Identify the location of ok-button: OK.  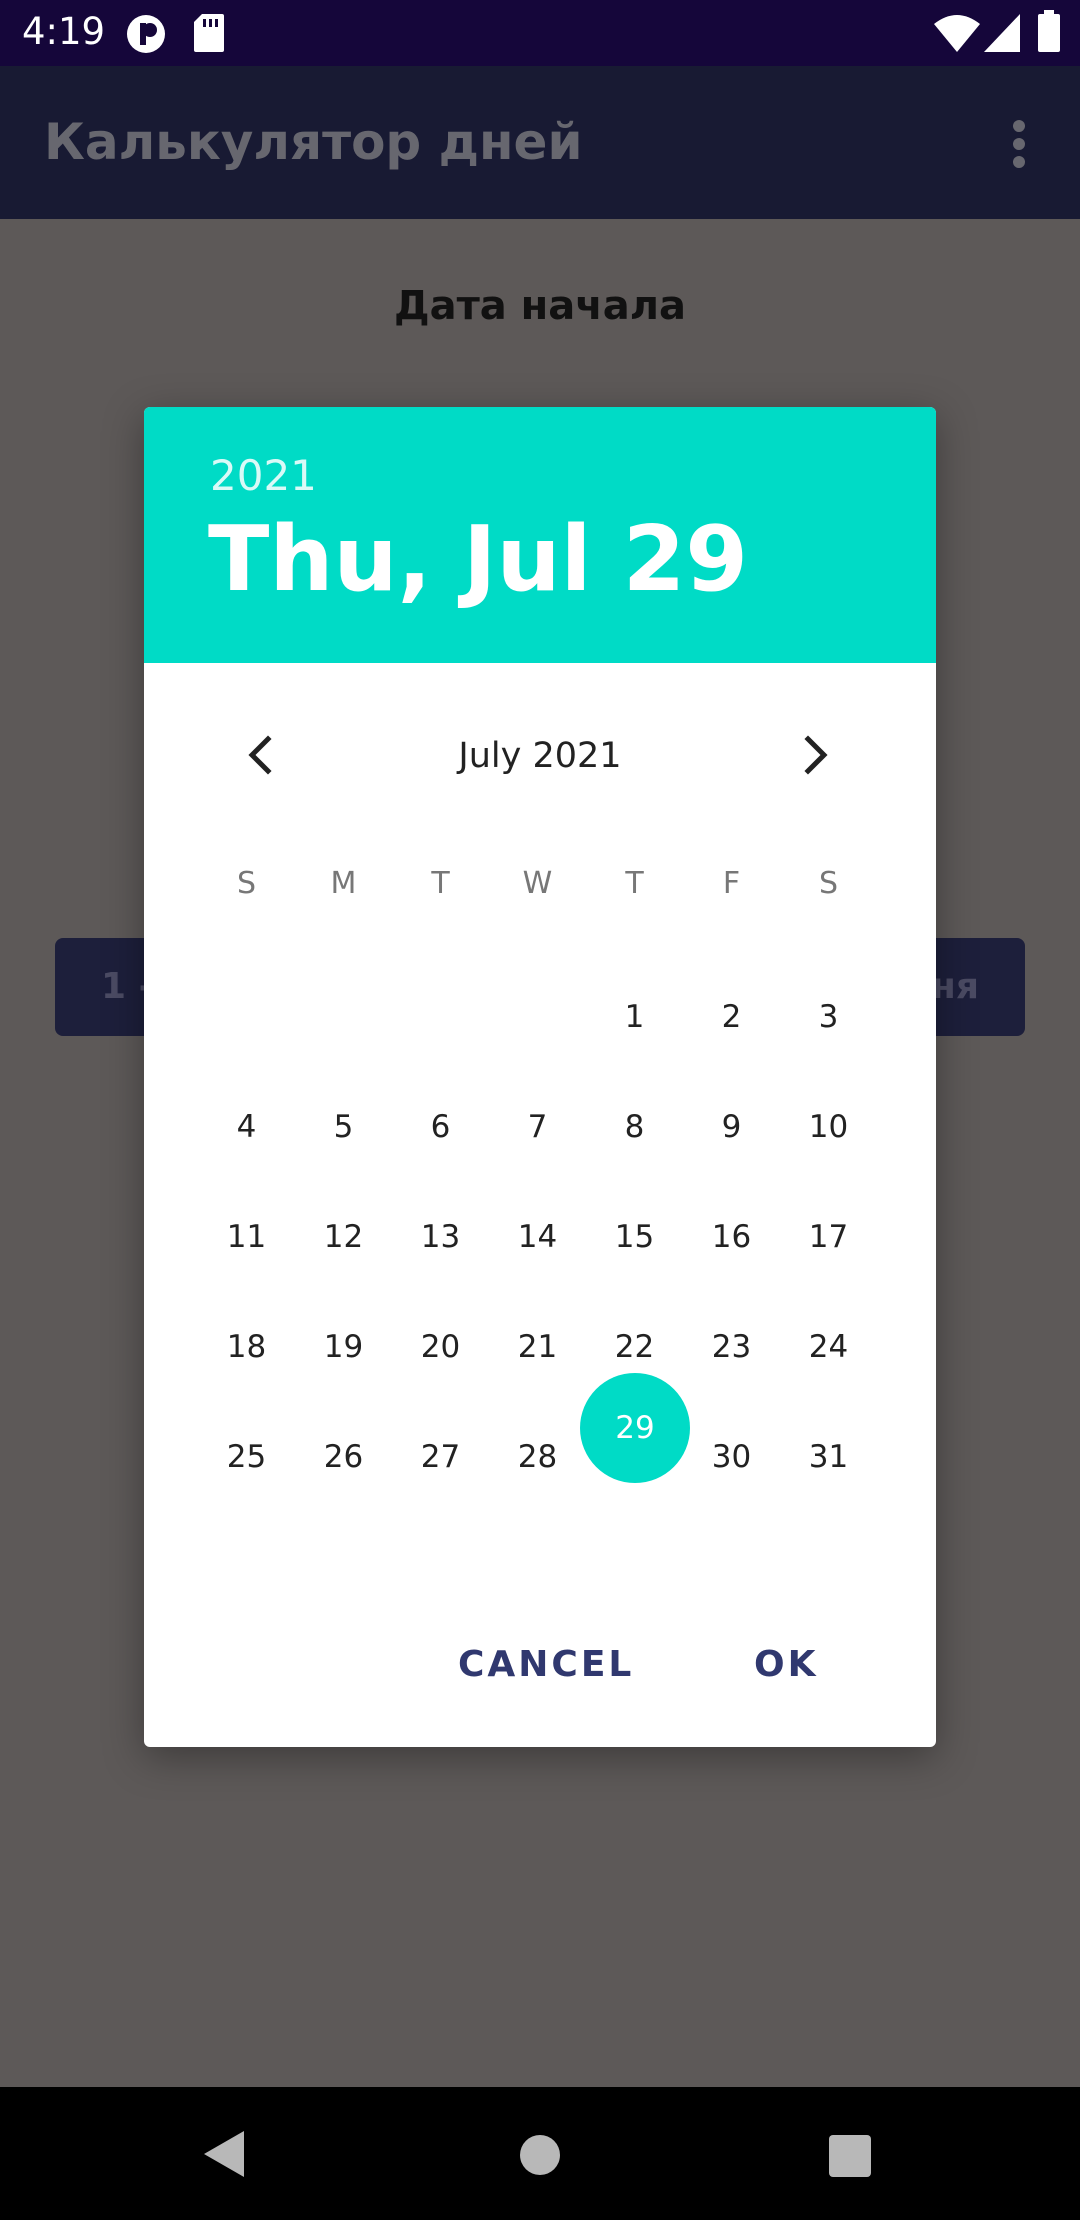
(786, 1664).